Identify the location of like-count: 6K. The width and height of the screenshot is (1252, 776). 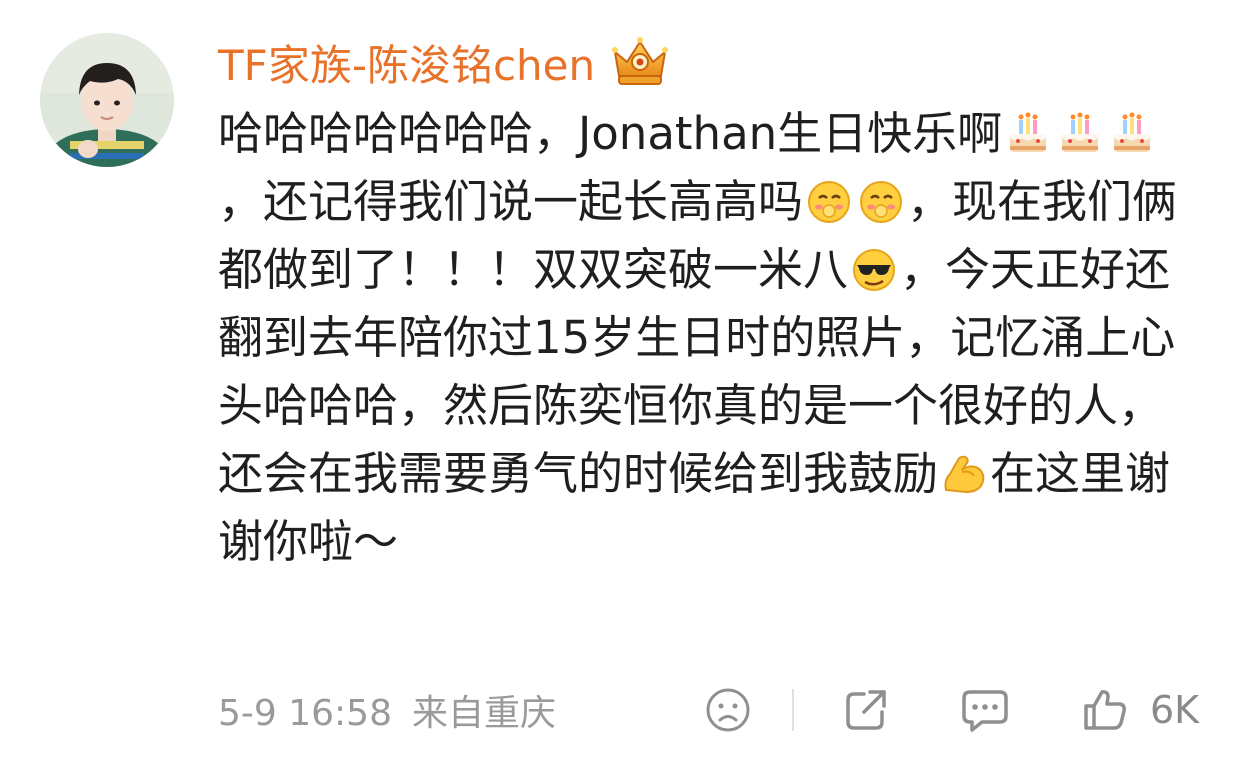
(1175, 710).